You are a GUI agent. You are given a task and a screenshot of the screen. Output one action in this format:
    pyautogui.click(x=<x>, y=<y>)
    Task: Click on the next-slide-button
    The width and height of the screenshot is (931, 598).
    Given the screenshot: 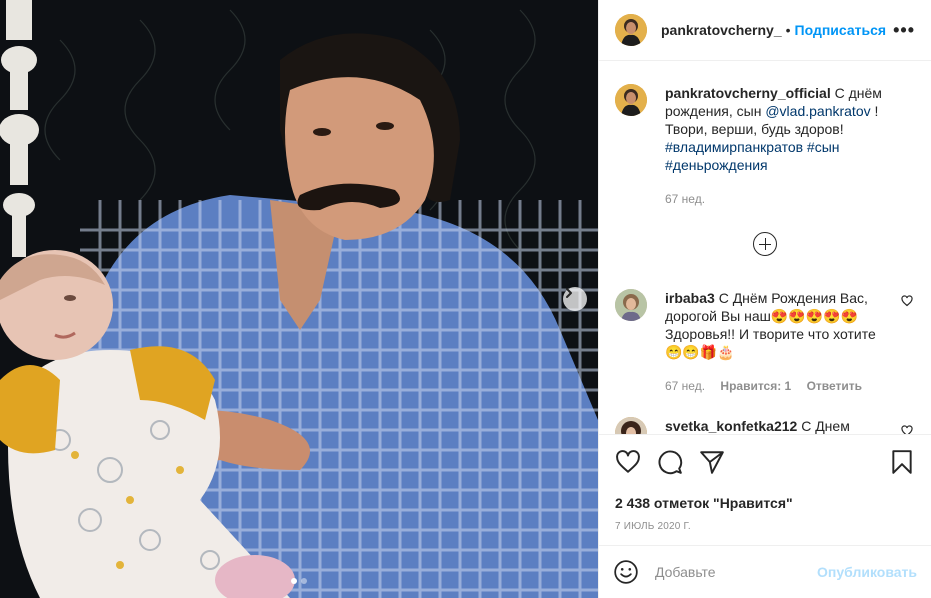 What is the action you would take?
    pyautogui.click(x=575, y=299)
    